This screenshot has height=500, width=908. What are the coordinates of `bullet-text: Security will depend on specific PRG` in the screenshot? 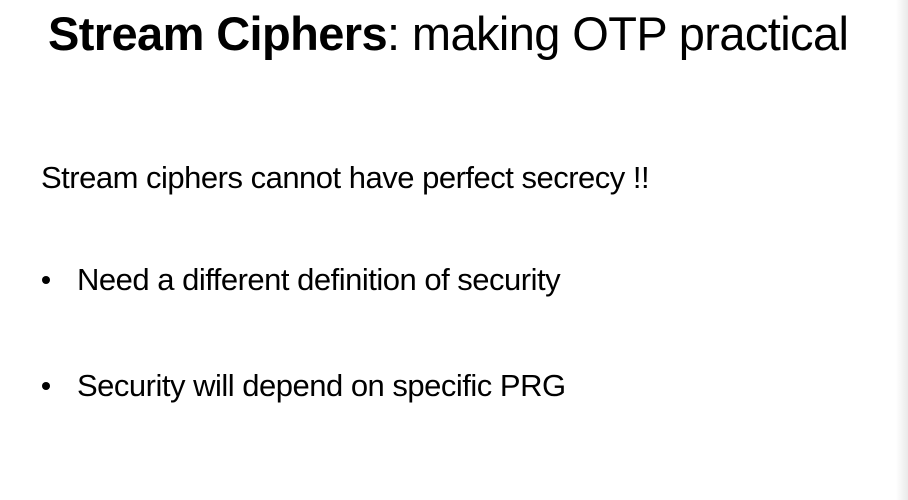 It's located at (321, 385).